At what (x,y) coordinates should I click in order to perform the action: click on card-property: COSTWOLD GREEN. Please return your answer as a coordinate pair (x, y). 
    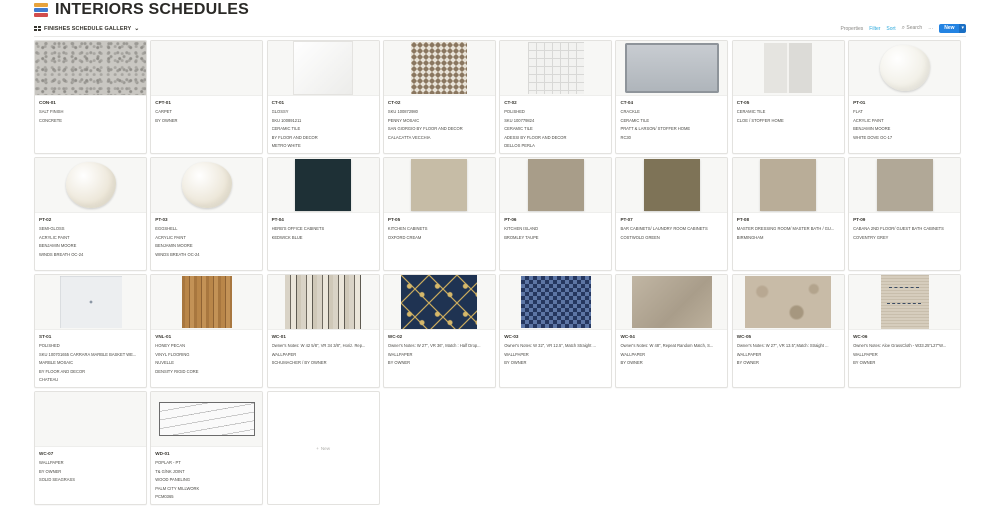
    Looking at the image, I should click on (640, 237).